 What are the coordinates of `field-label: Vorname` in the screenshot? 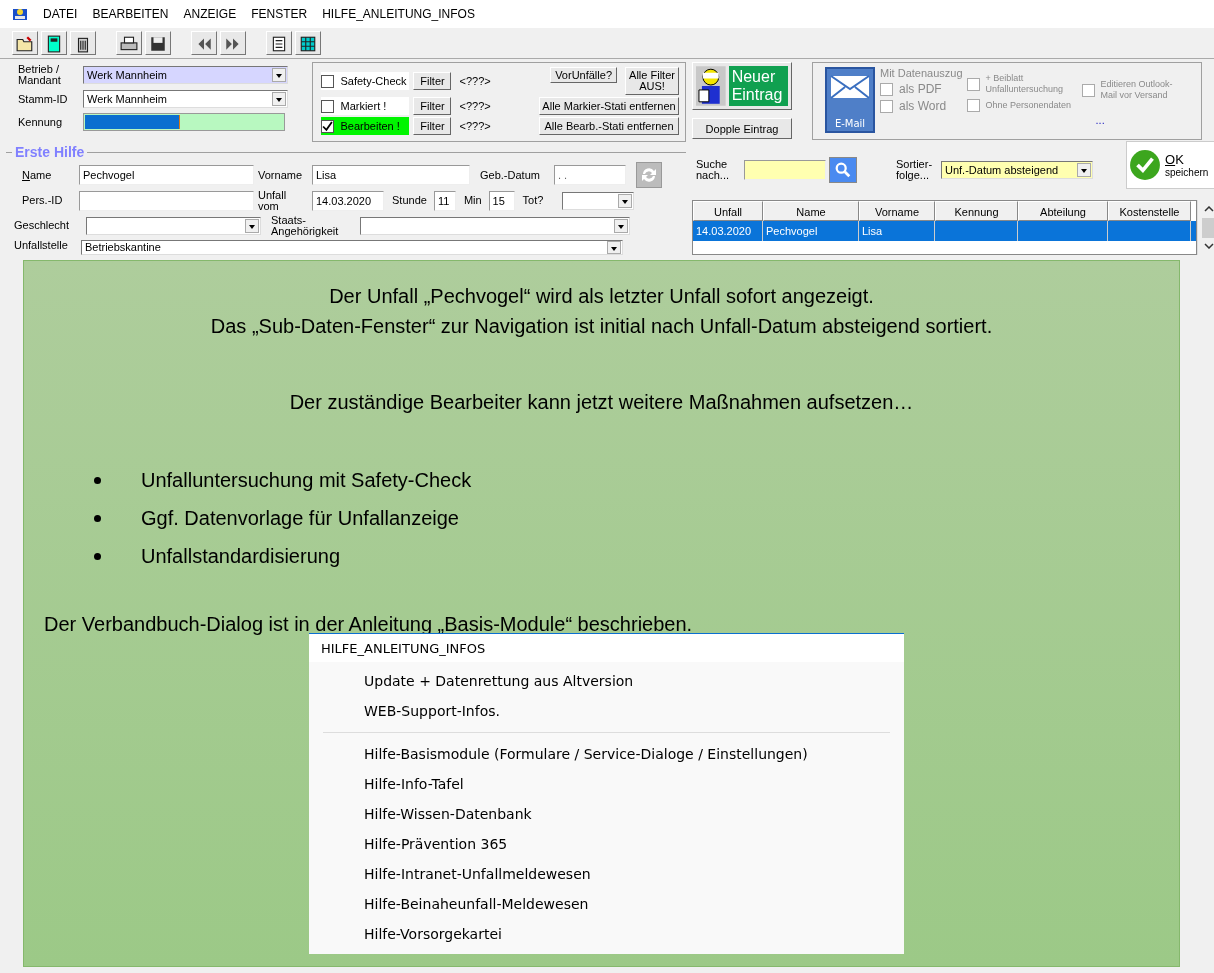 It's located at (281, 175).